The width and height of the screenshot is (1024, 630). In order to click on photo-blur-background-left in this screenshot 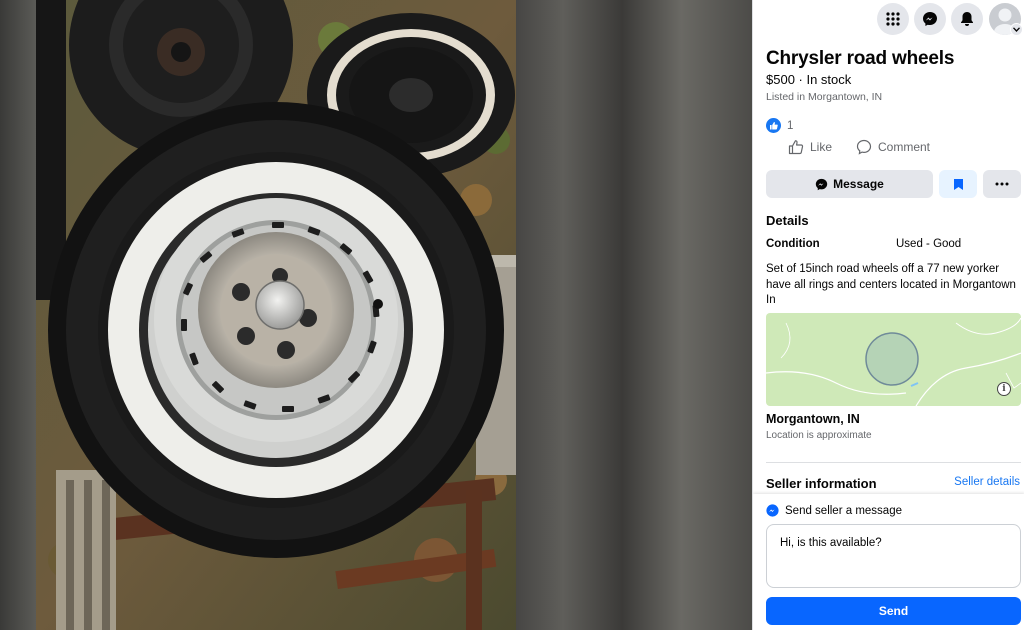, I will do `click(18, 315)`.